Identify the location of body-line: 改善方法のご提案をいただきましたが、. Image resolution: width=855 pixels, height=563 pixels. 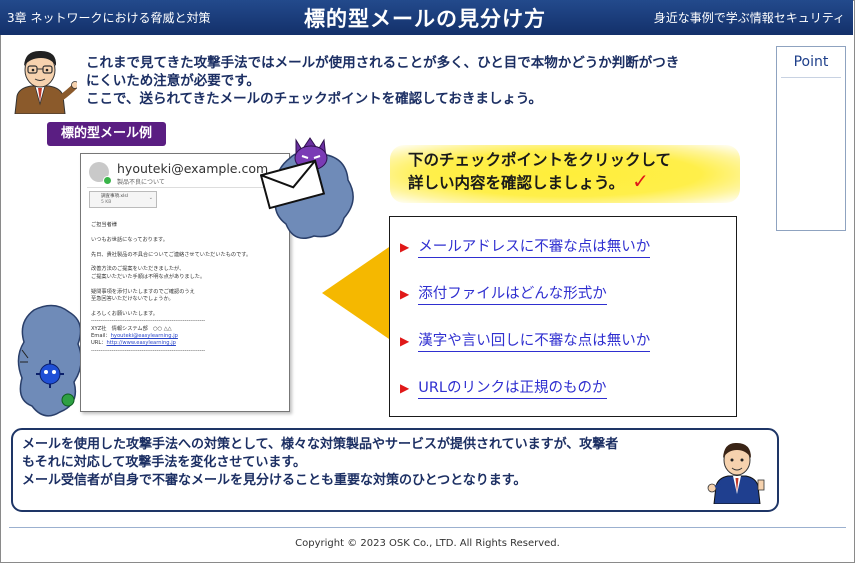
(138, 269).